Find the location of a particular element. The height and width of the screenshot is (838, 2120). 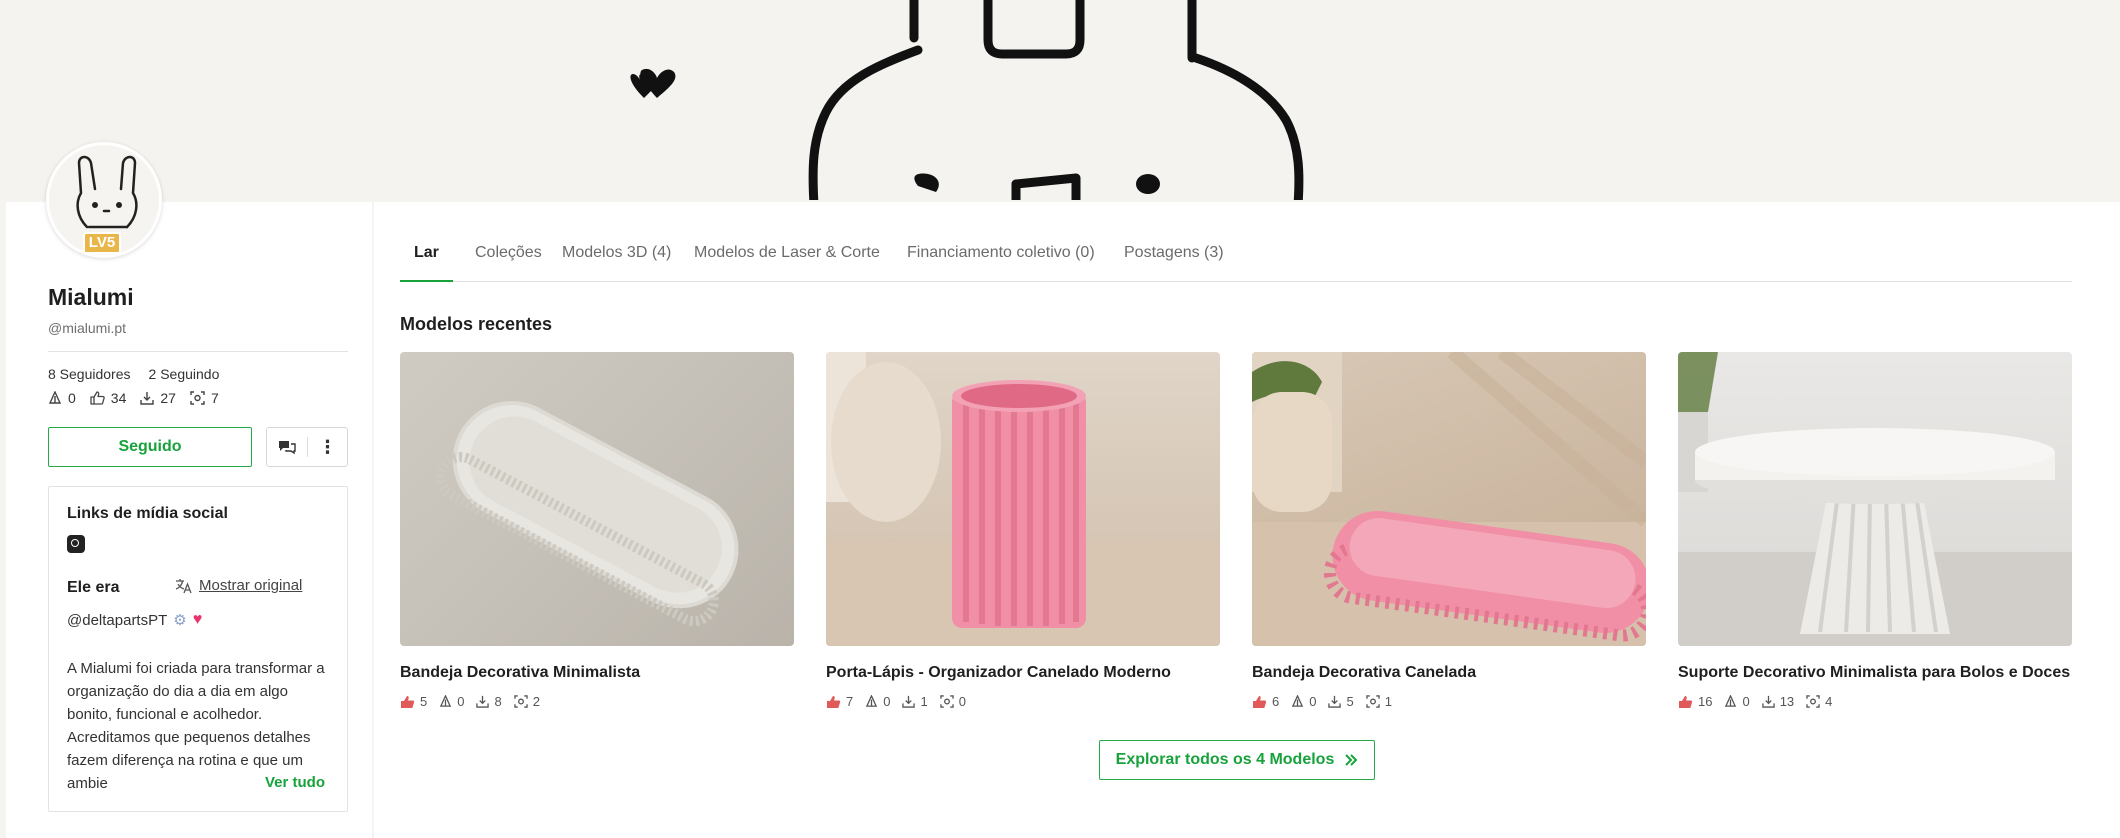

download-stat: 13 is located at coordinates (1778, 701).